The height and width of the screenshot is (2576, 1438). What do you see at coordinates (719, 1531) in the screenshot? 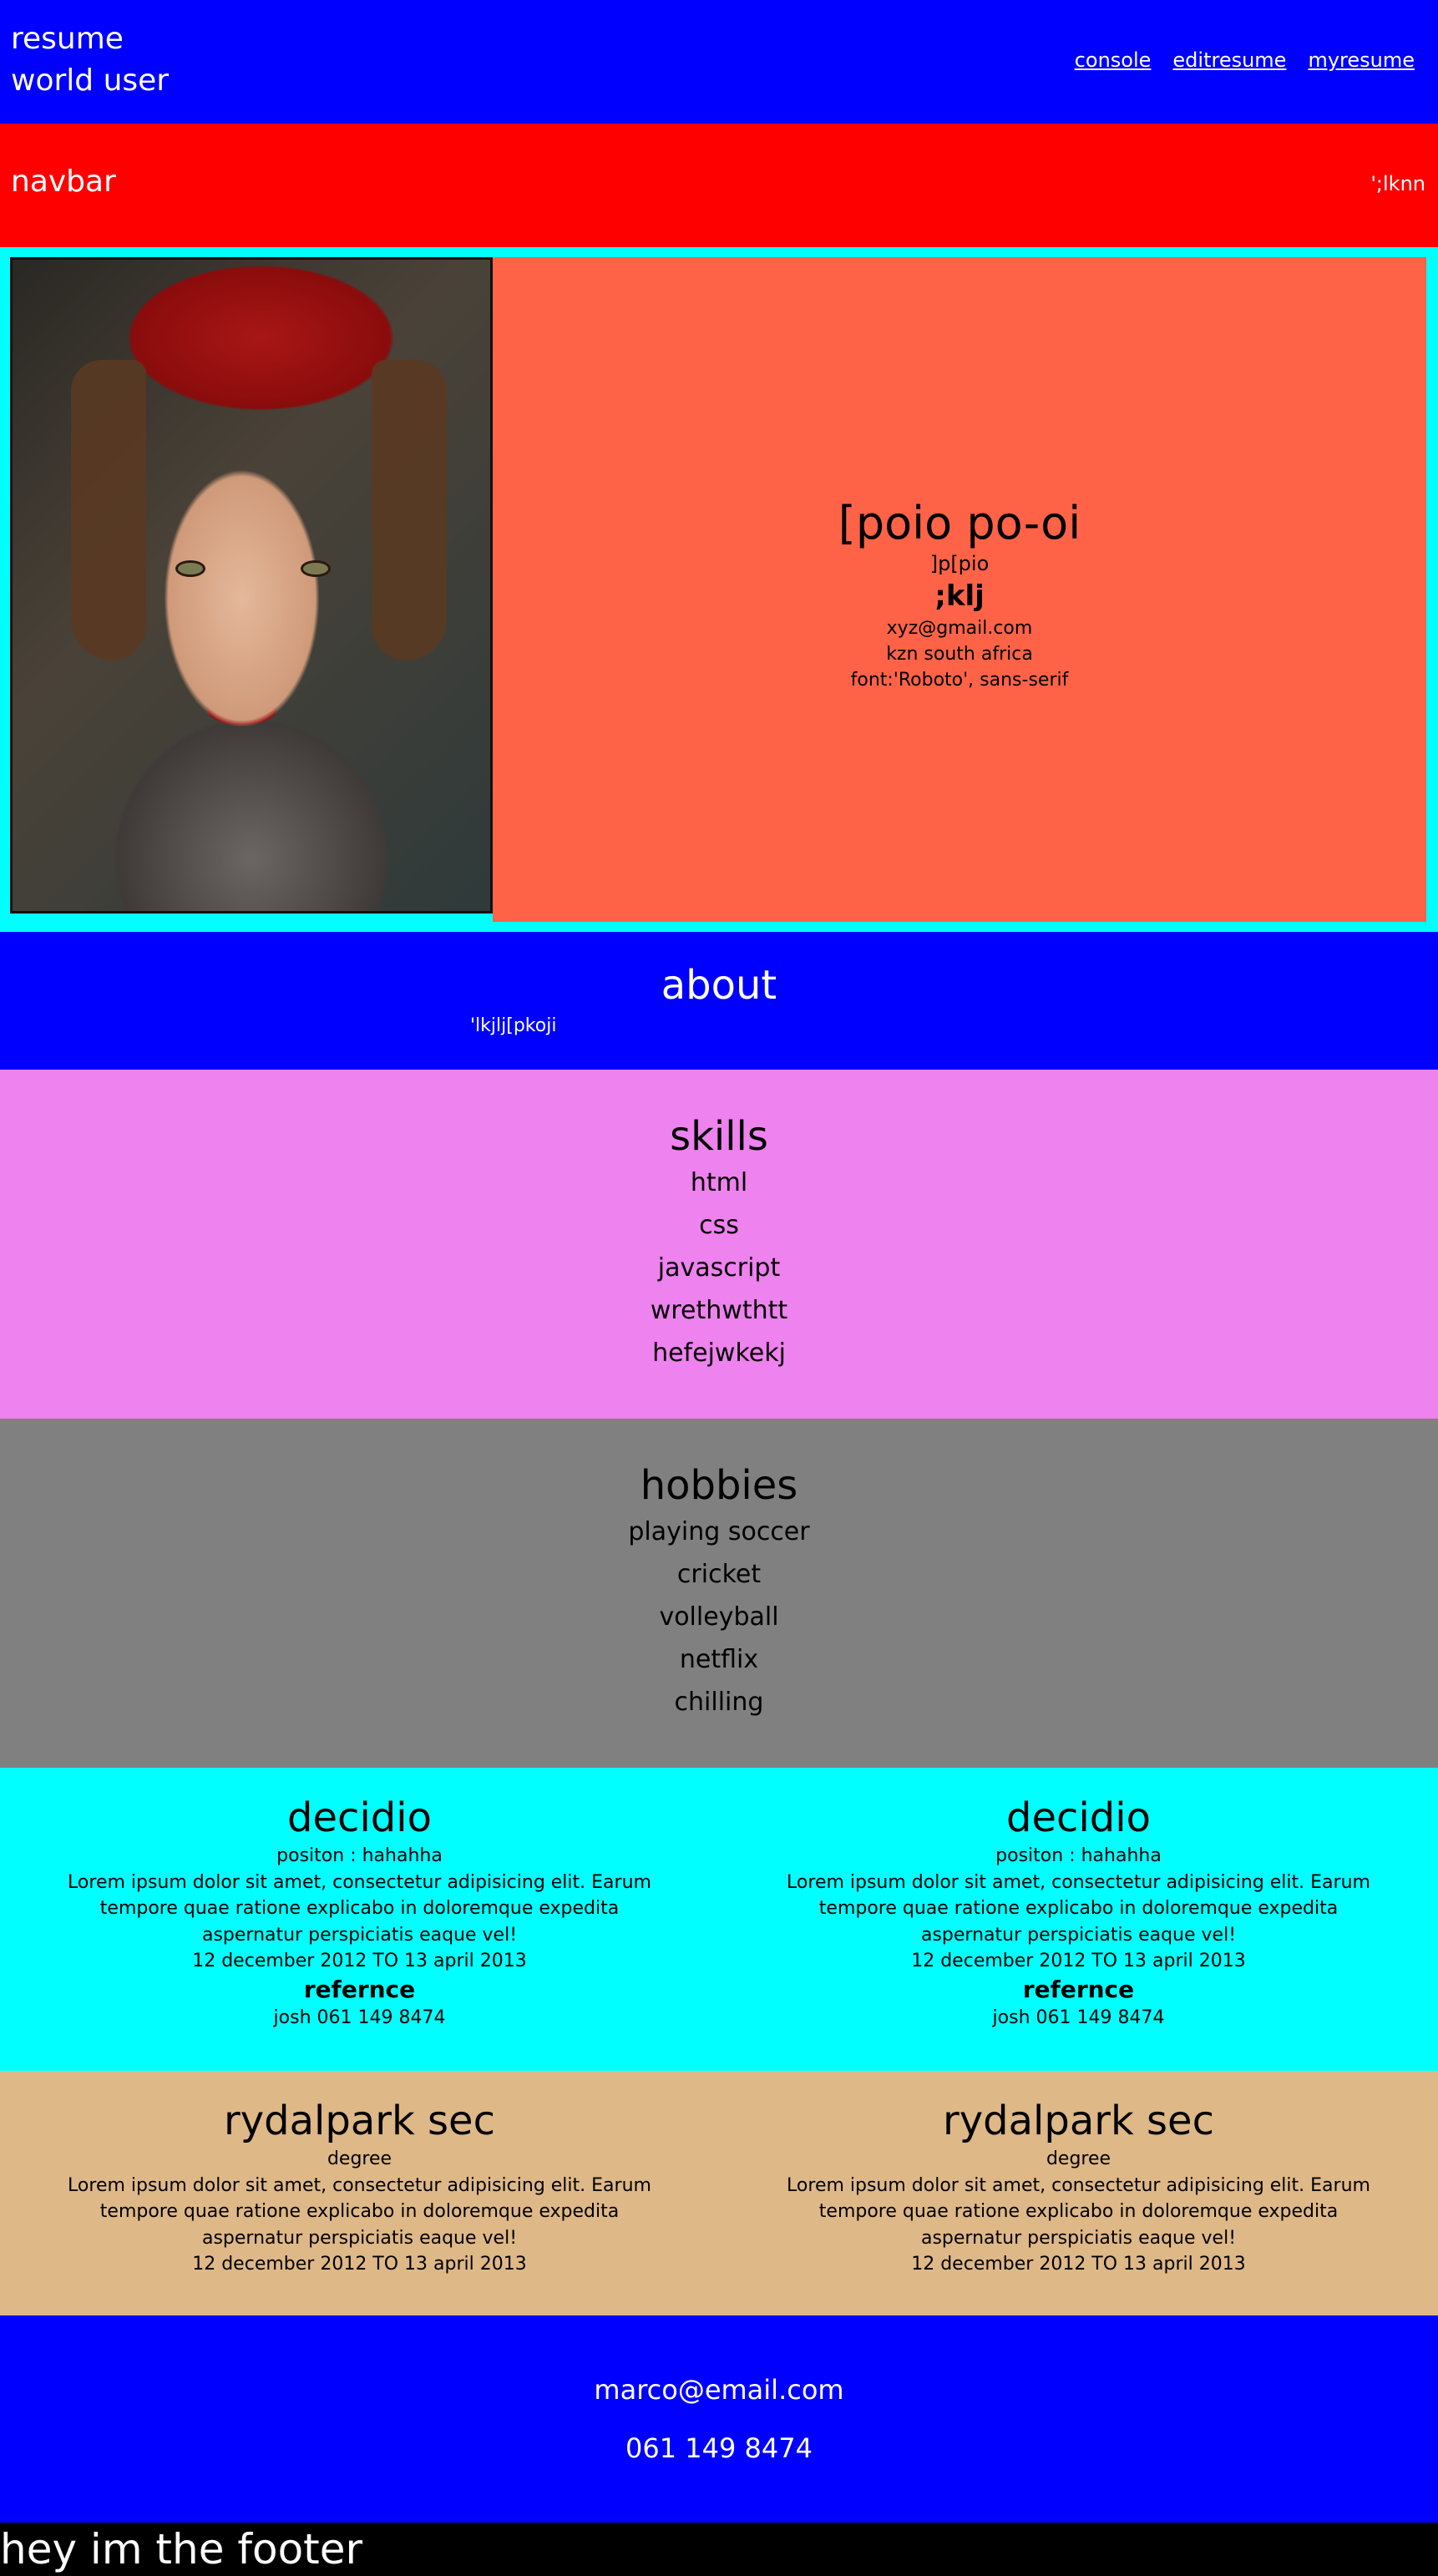
I see `hobby-item: playing soccer` at bounding box center [719, 1531].